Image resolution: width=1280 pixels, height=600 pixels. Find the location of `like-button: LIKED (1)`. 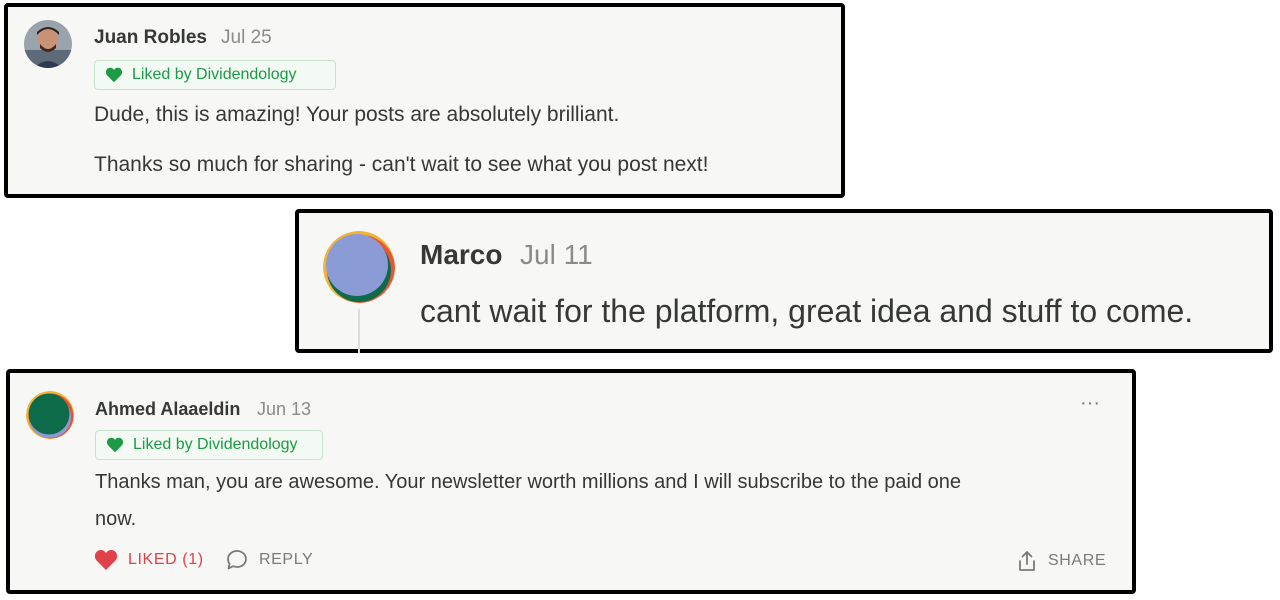

like-button: LIKED (1) is located at coordinates (149, 560).